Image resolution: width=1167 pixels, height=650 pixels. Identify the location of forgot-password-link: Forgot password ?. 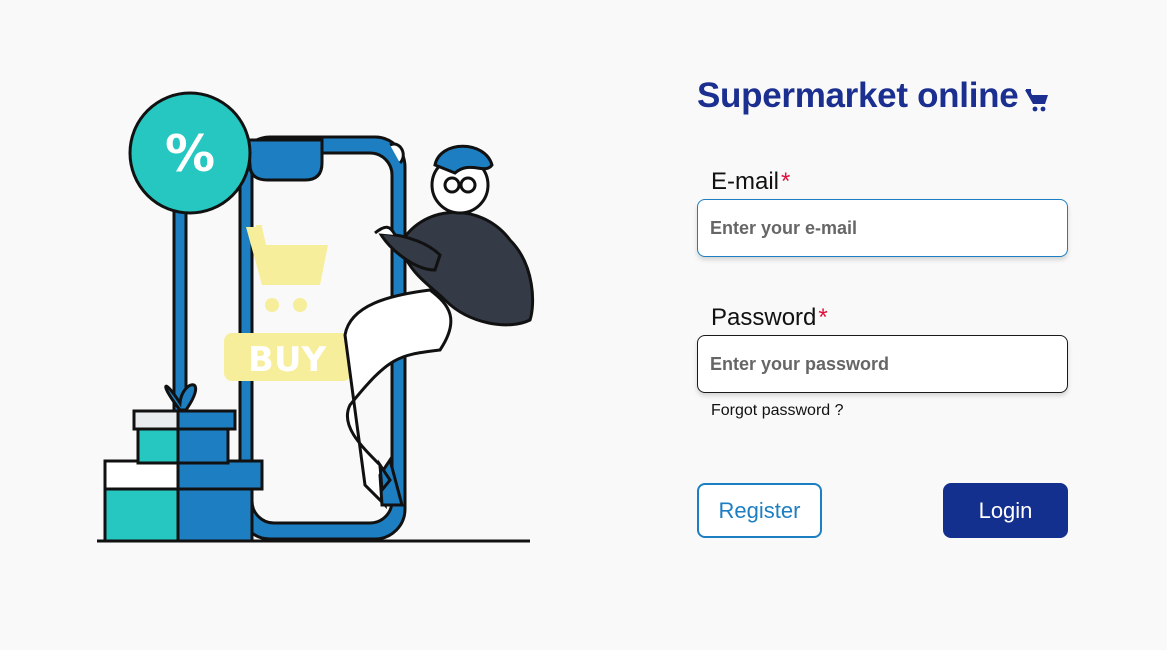
(777, 411).